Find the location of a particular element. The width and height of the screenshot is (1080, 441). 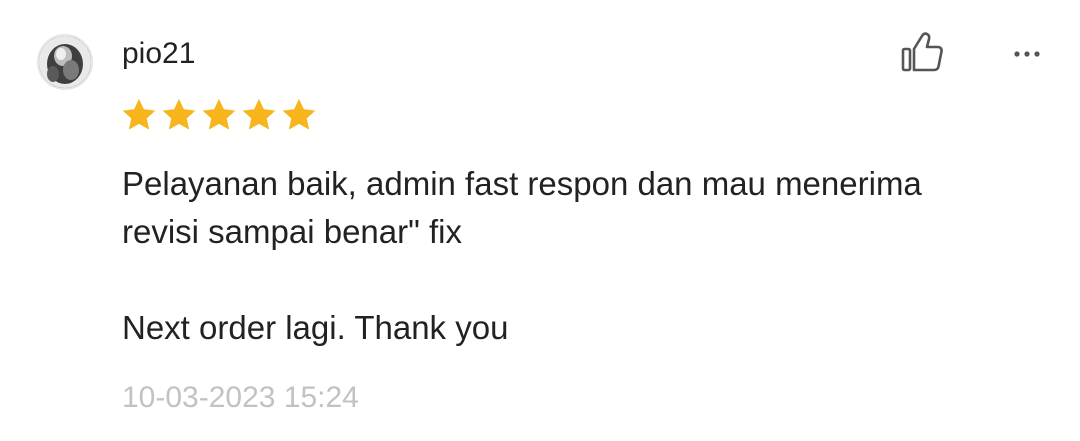

avatar-image is located at coordinates (65, 62).